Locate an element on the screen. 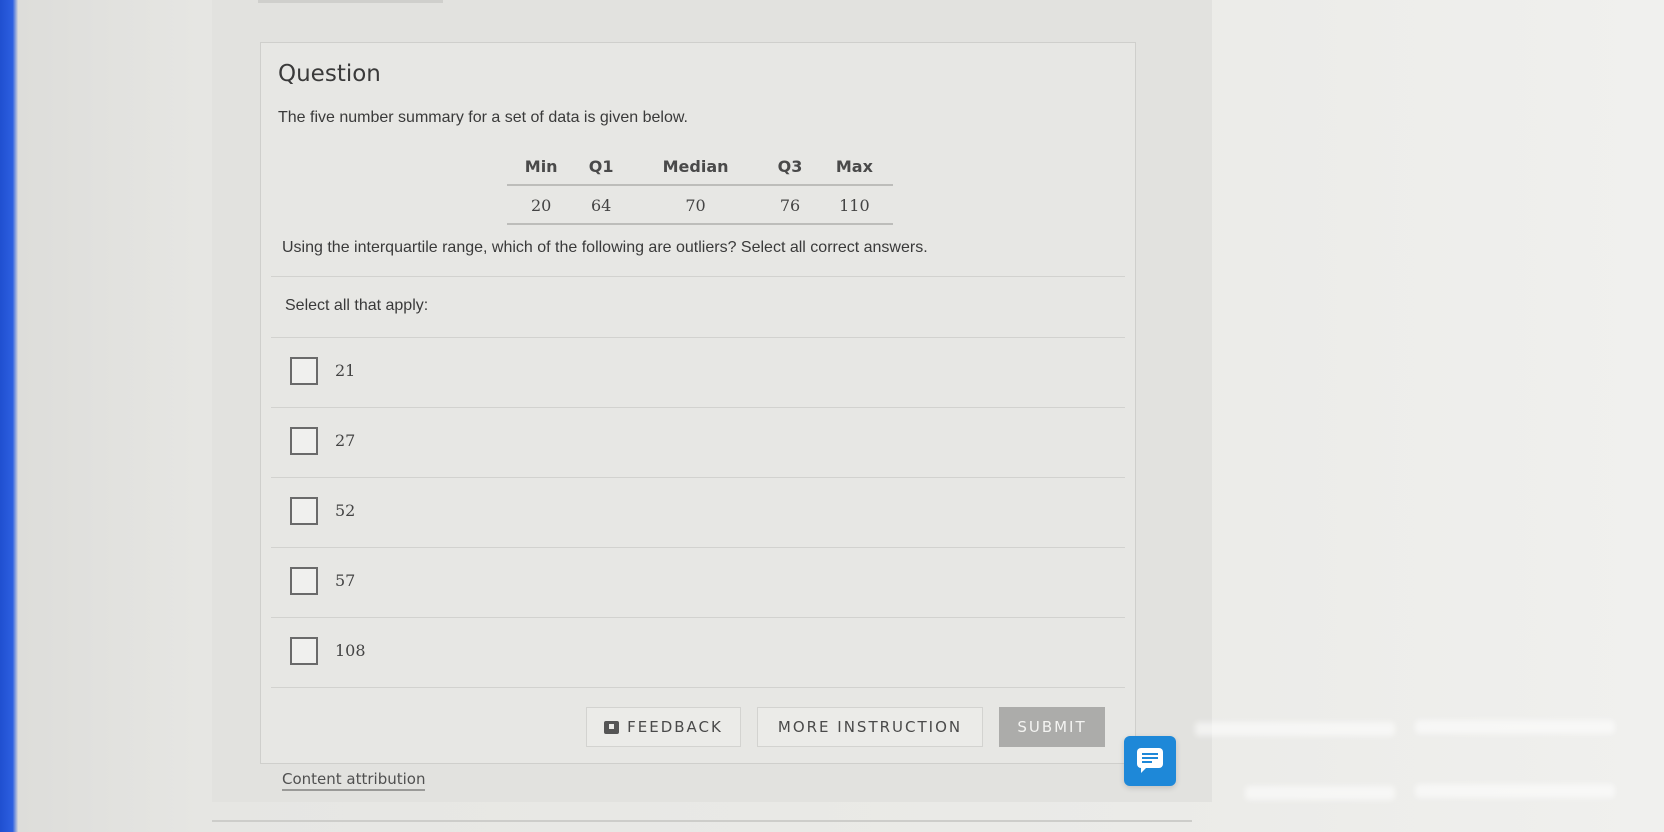  answer-option-label: 52 is located at coordinates (345, 510).